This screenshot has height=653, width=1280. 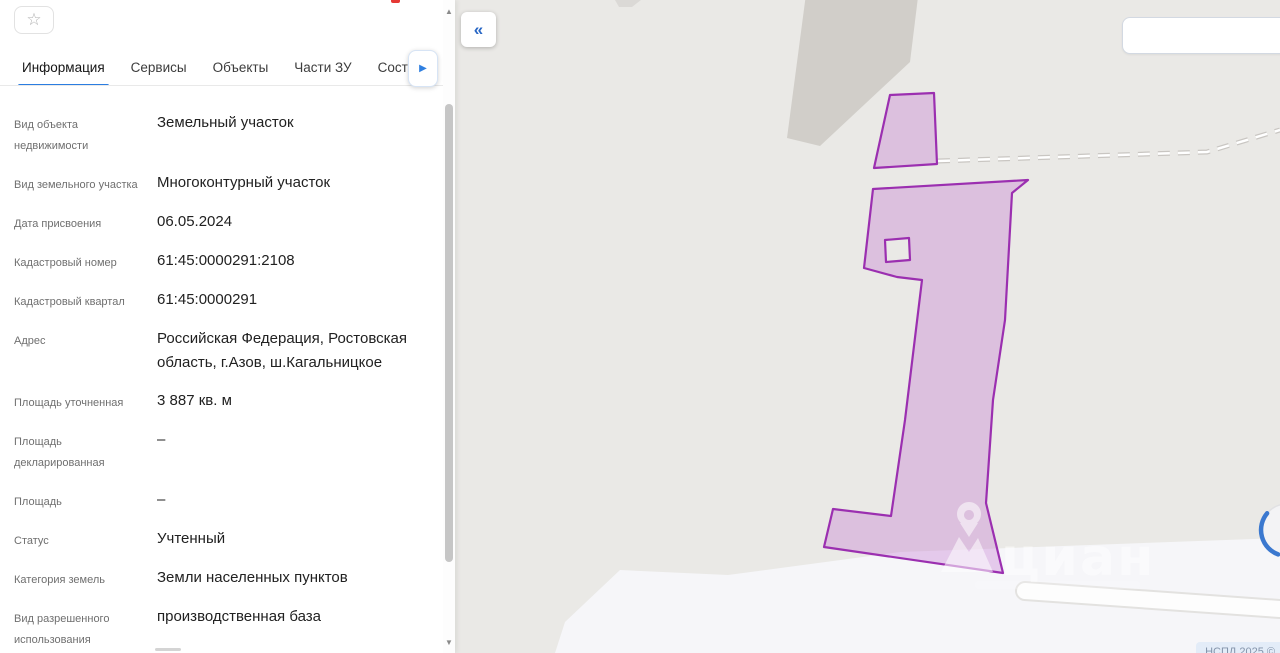 I want to click on double-chevron-left-icon: «, so click(x=478, y=29).